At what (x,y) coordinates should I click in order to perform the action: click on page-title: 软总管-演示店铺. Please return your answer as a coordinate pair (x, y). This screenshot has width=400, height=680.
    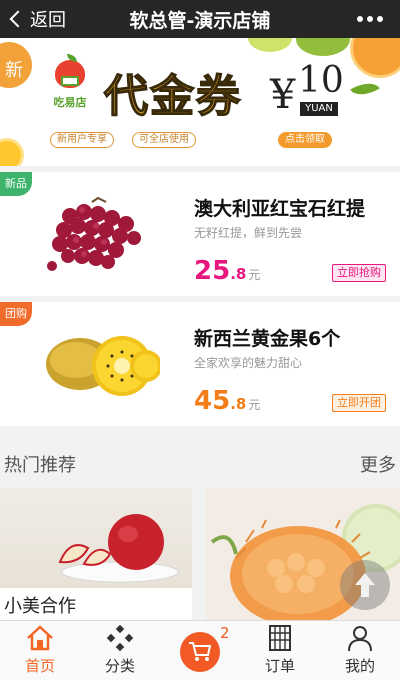
    Looking at the image, I should click on (200, 20).